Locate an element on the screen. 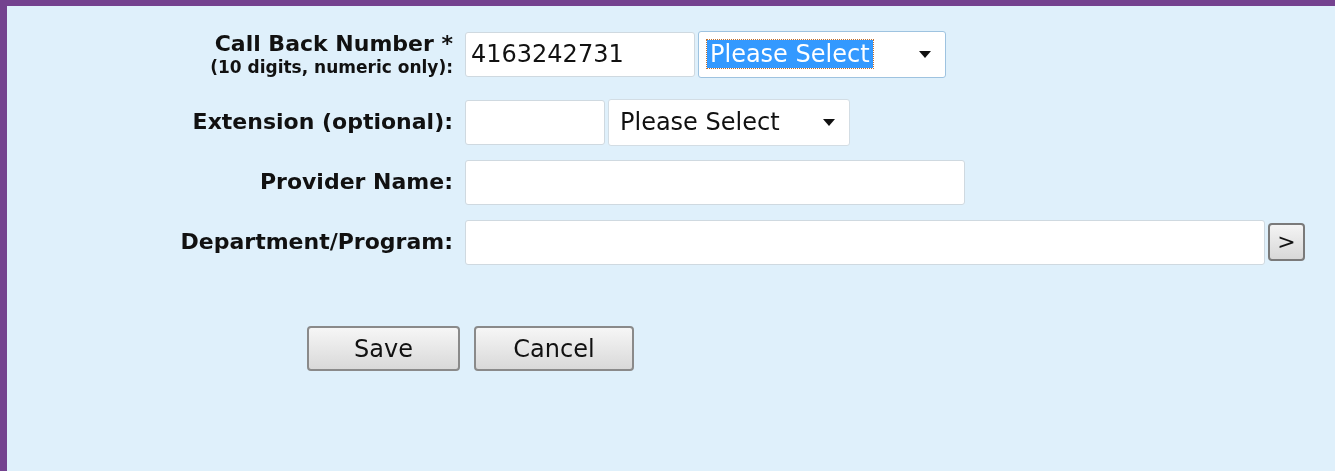 This screenshot has height=471, width=1335. field-label: Department/Program: is located at coordinates (316, 242).